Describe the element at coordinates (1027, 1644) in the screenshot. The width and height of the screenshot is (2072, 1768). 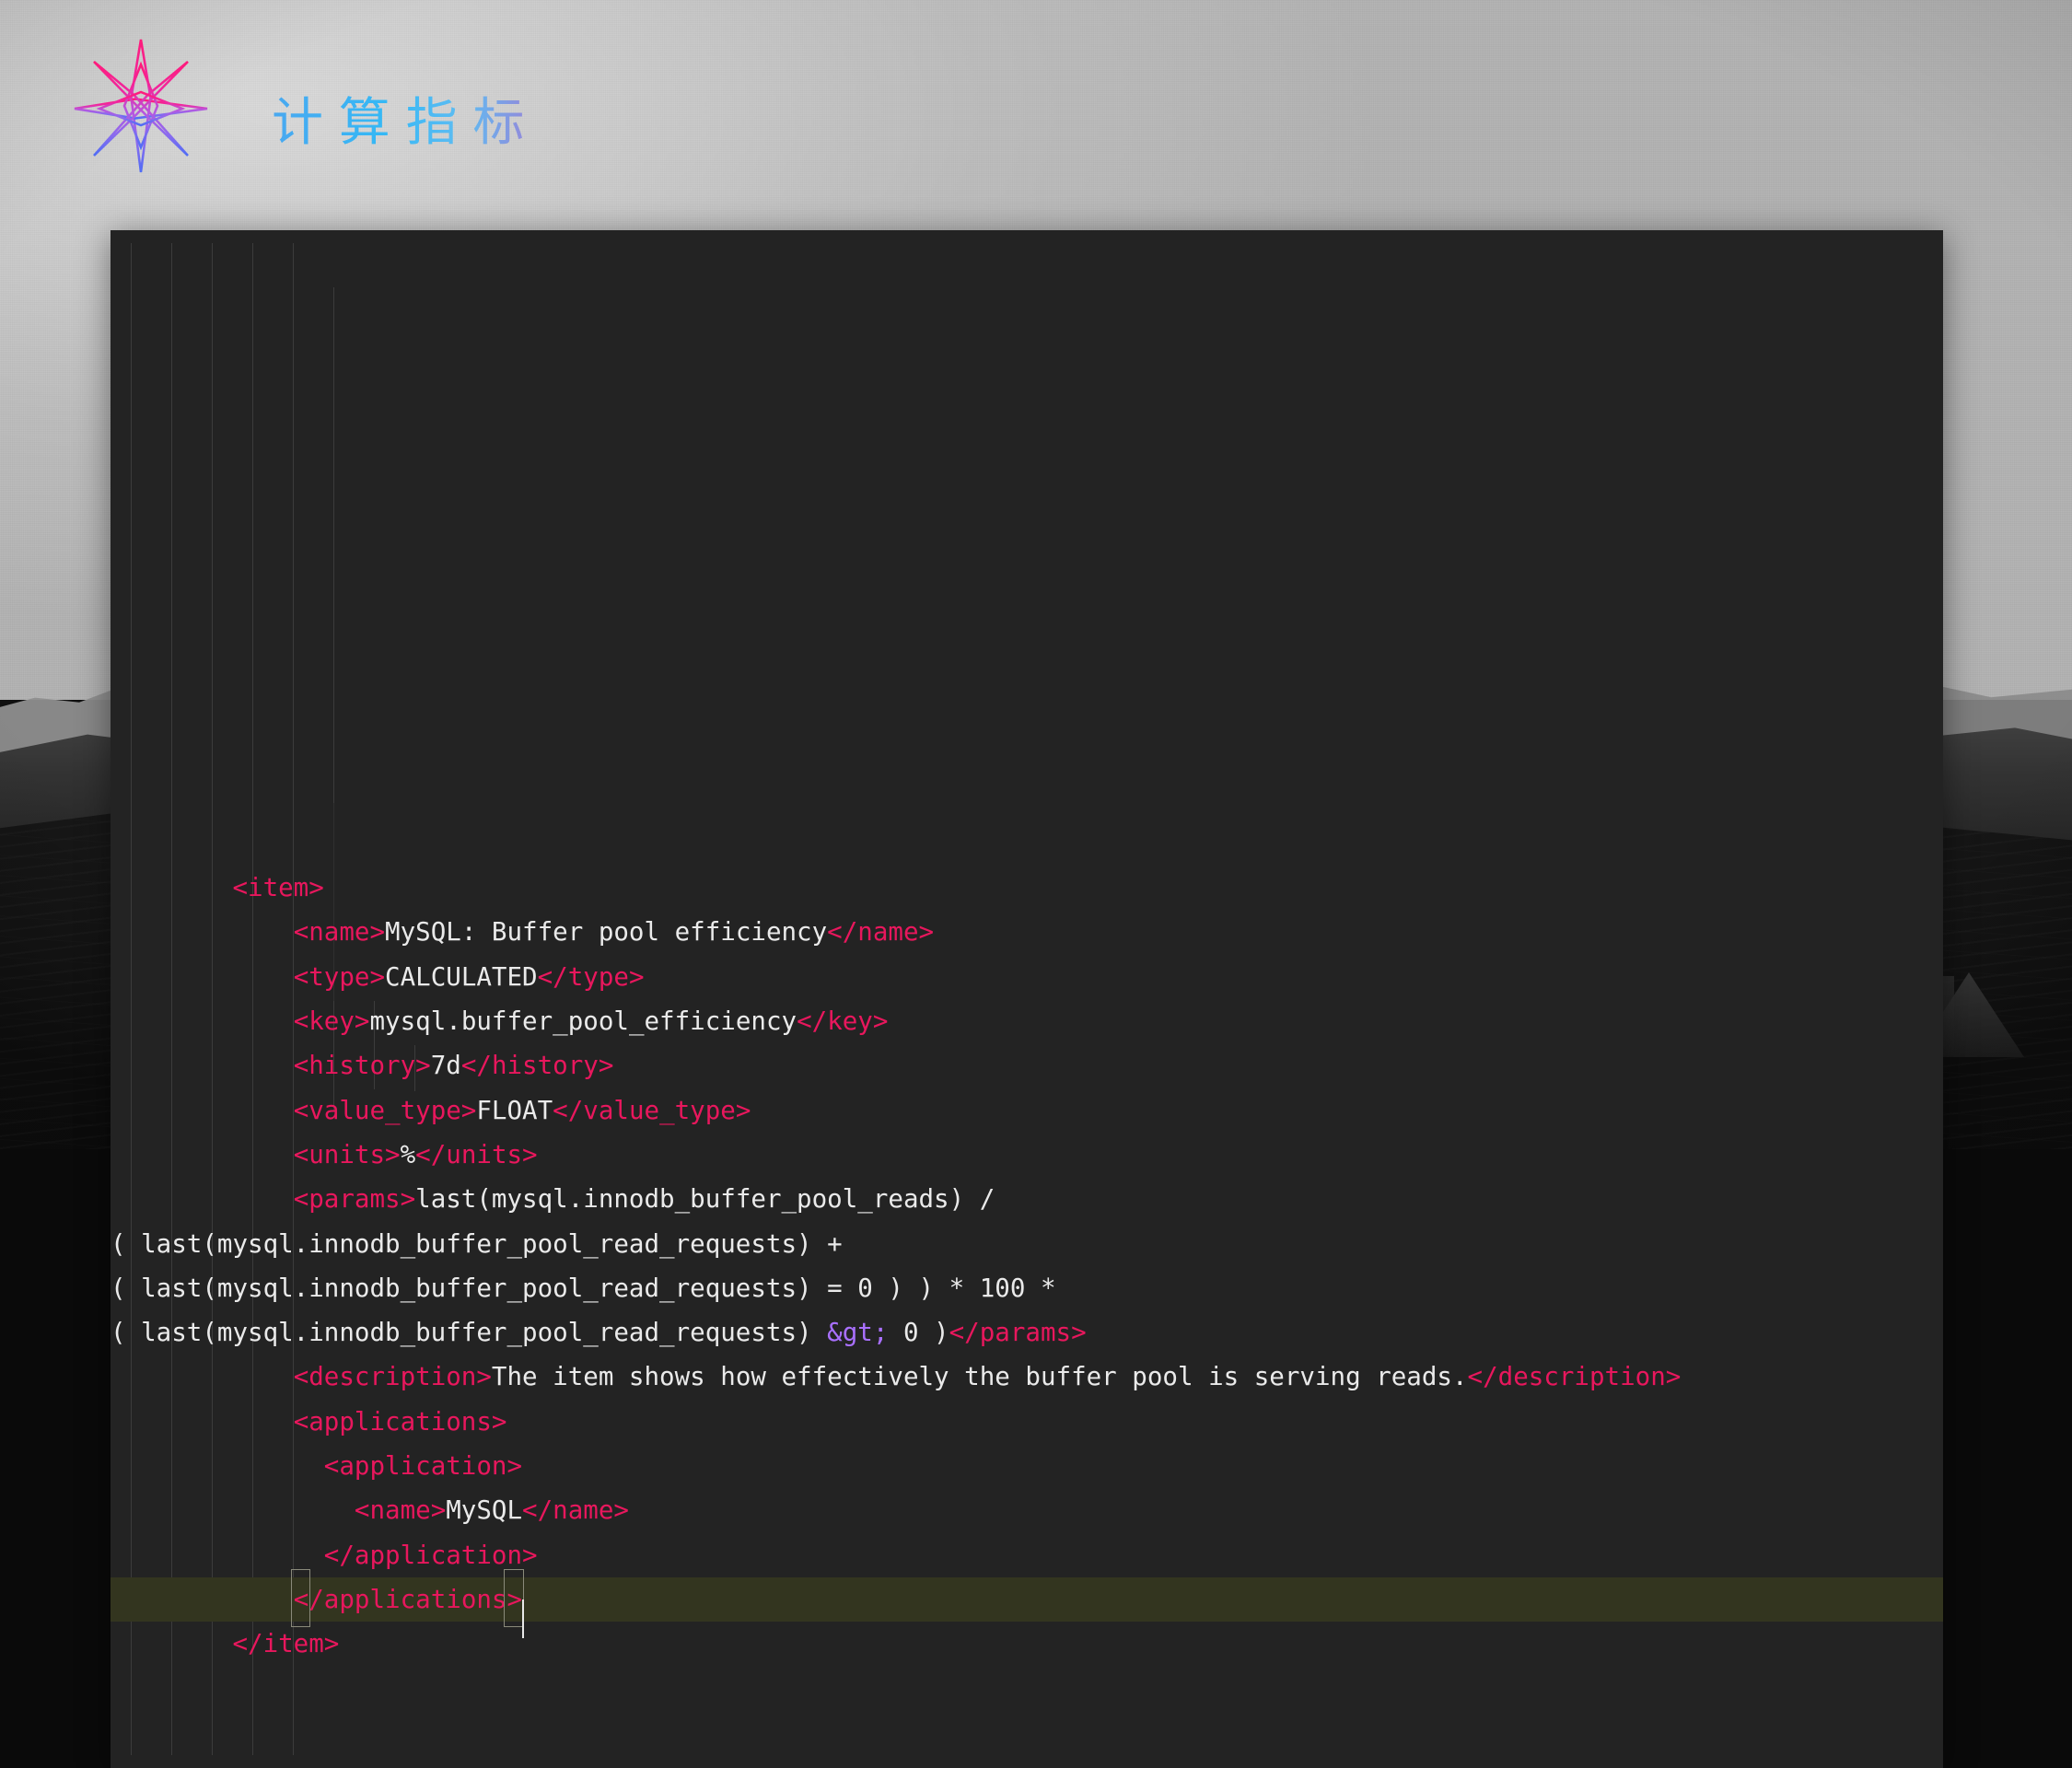
I see `code-line: </item>` at that location.